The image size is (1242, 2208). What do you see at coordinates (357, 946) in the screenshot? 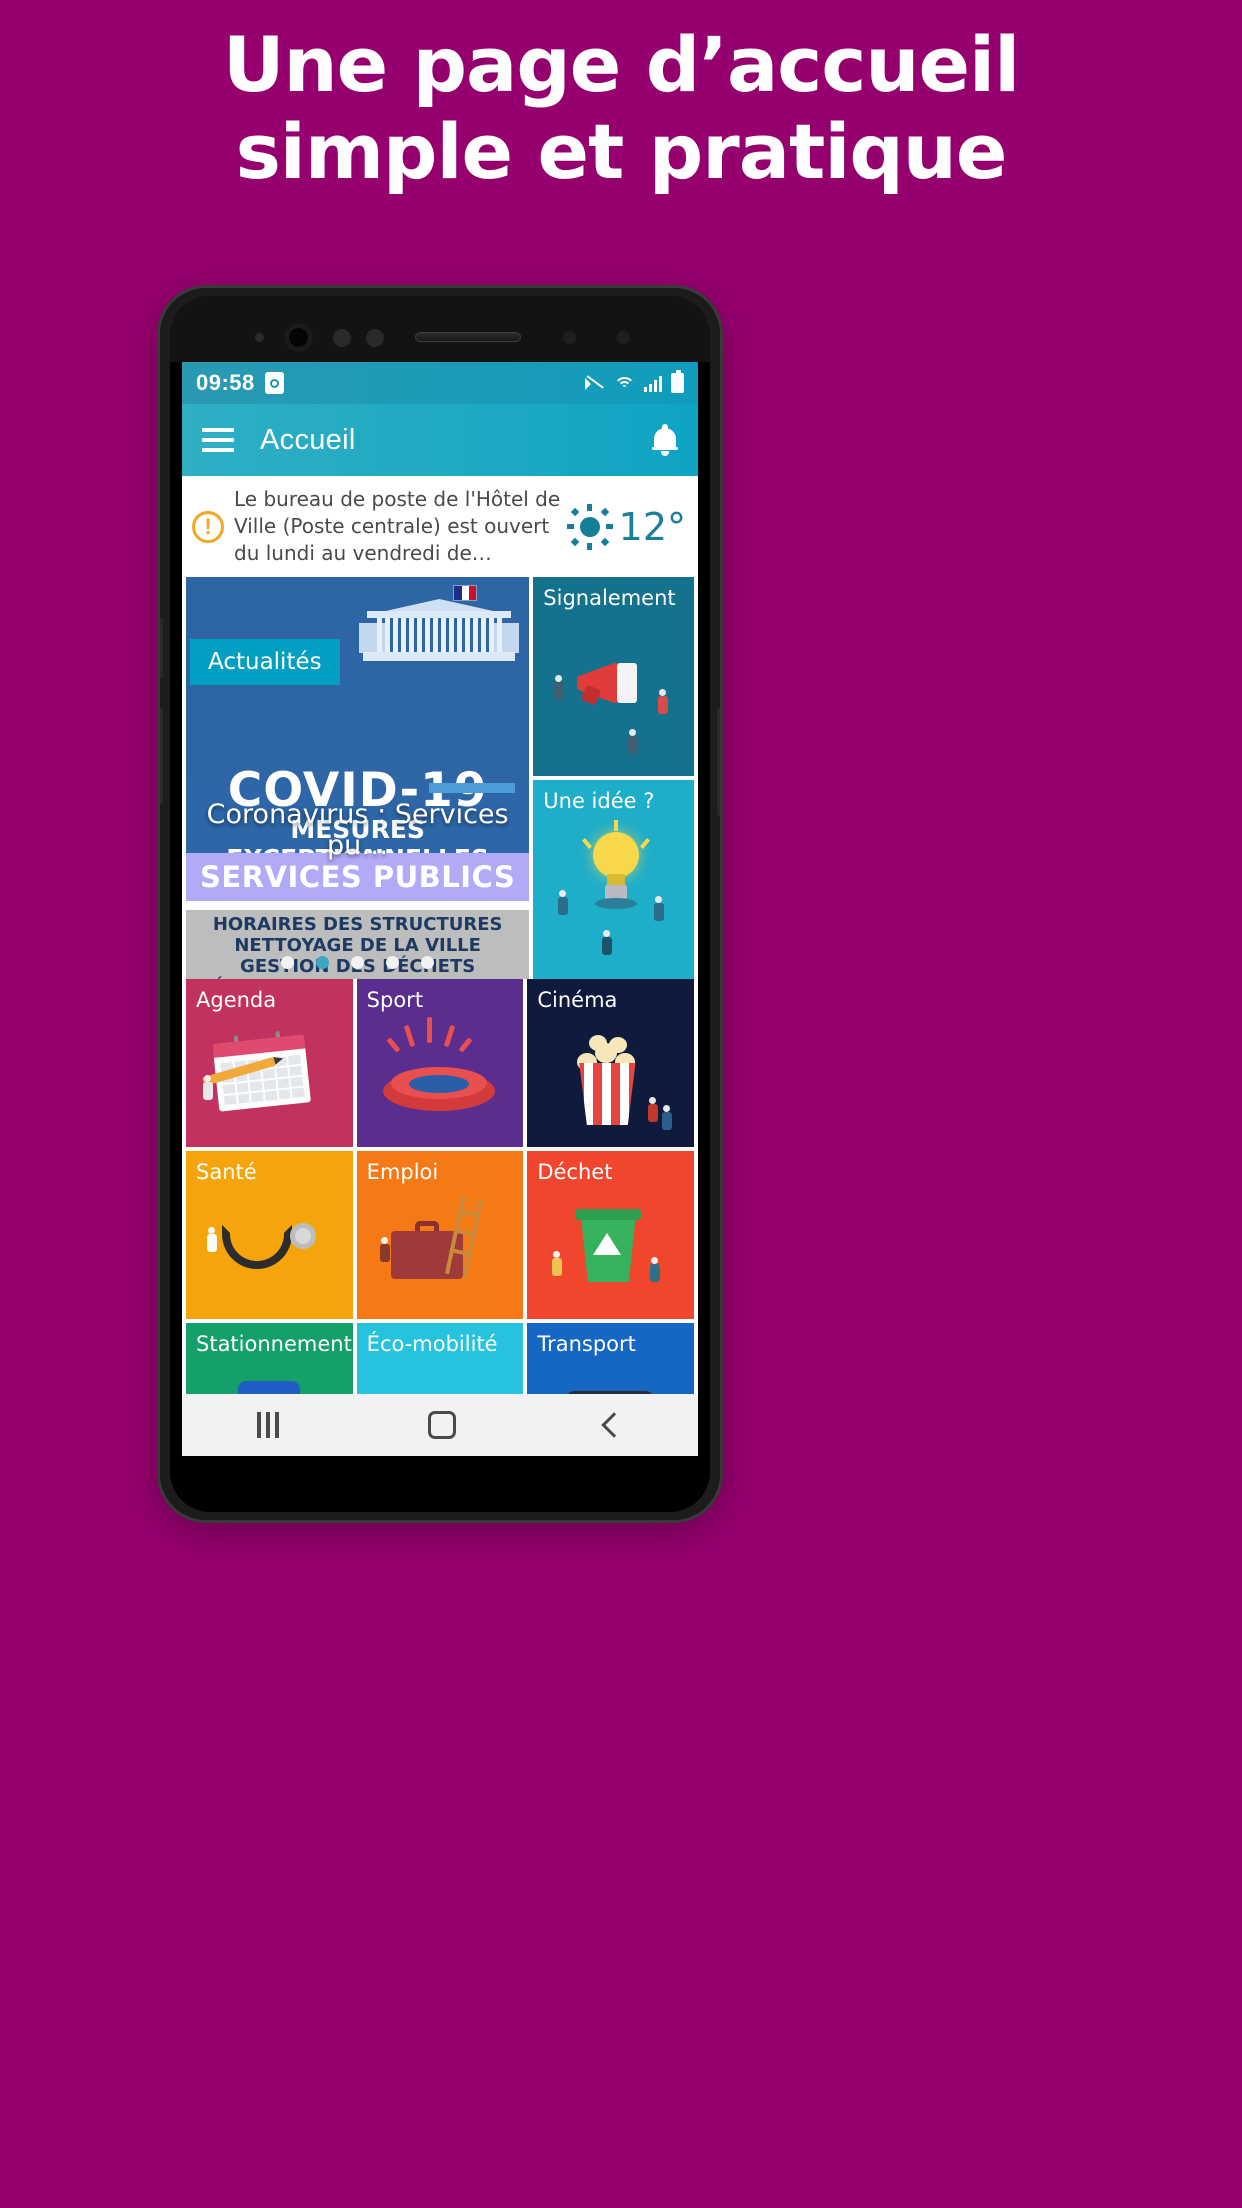
I see `poster-item: NETTOYAGE DE LA VILLE` at bounding box center [357, 946].